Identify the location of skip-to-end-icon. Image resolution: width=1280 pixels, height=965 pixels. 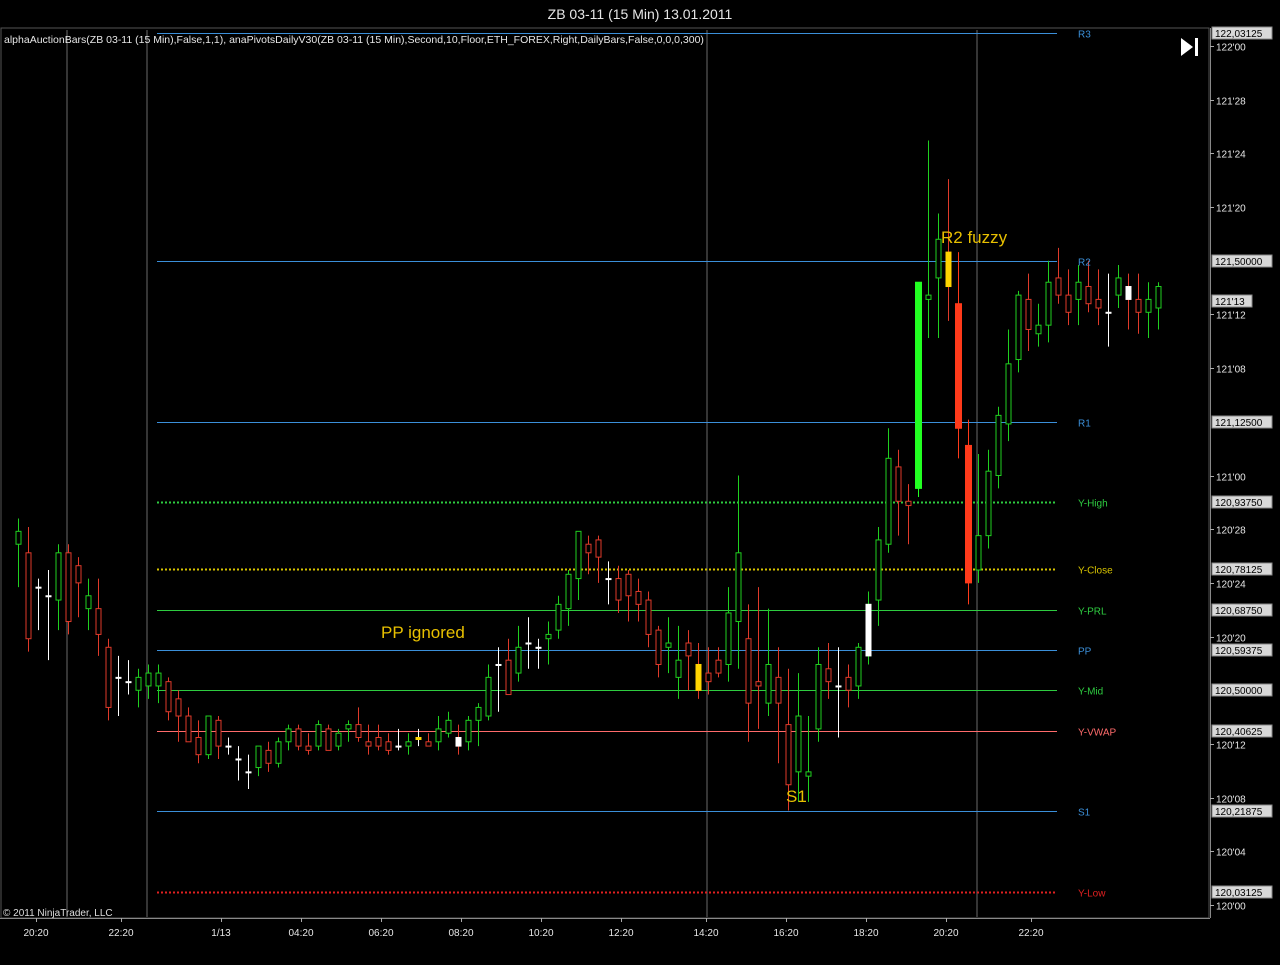
(1189, 47).